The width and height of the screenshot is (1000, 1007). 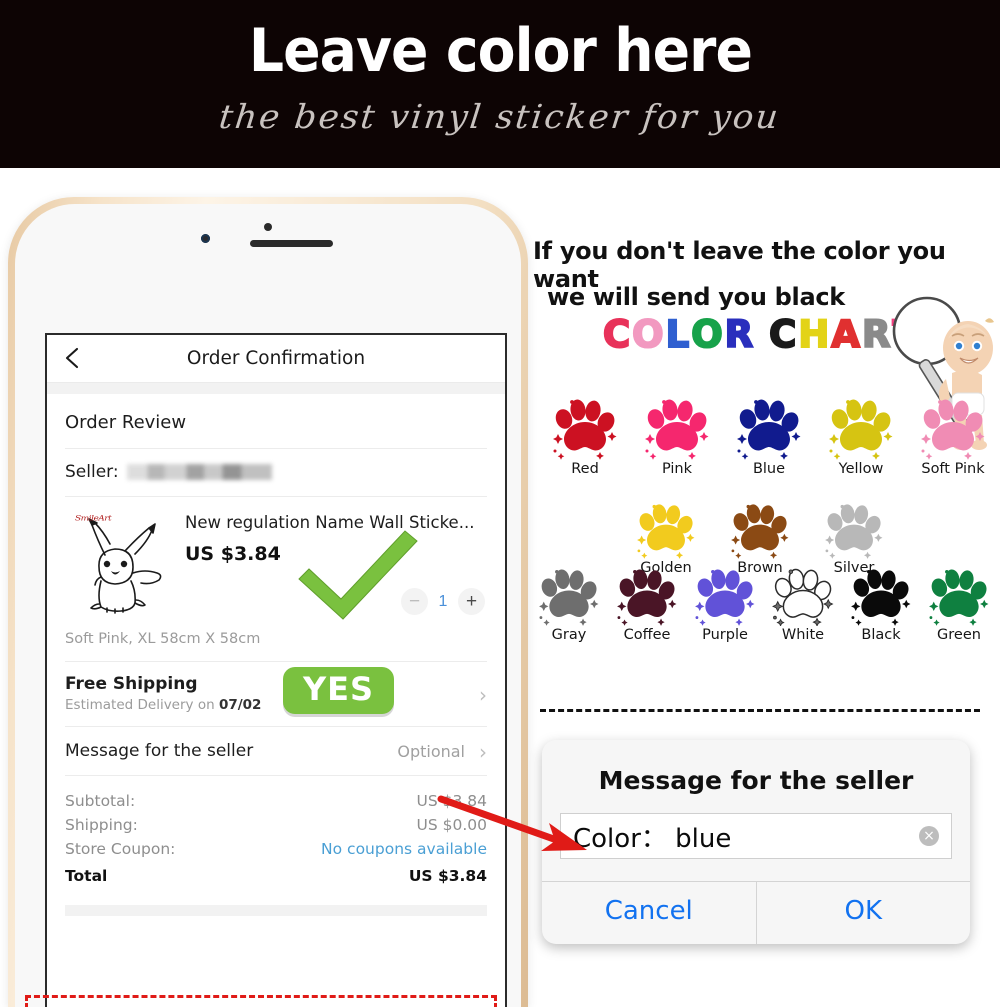 What do you see at coordinates (881, 635) in the screenshot?
I see `color-swatch-label: Black` at bounding box center [881, 635].